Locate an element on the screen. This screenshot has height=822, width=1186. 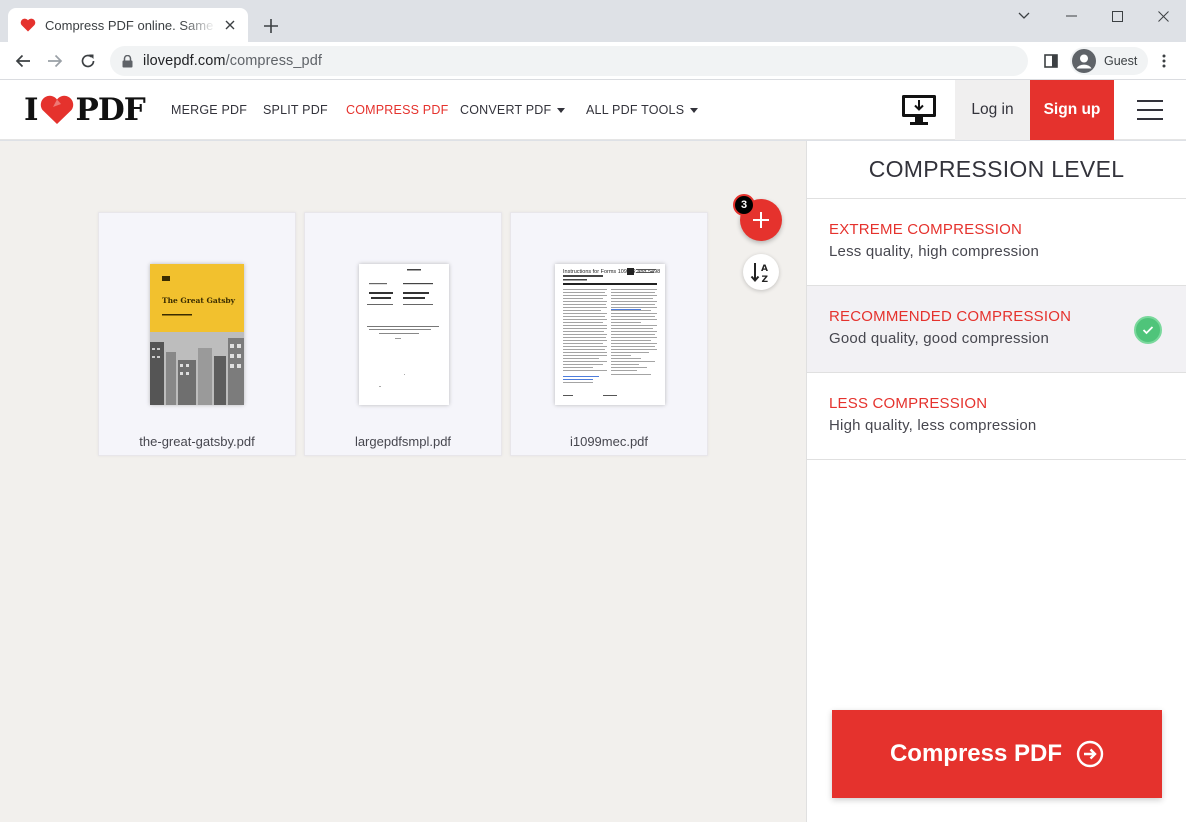
file-card: The Great Gatsby the-great-gatsby.pdf is located at coordinates (197, 334).